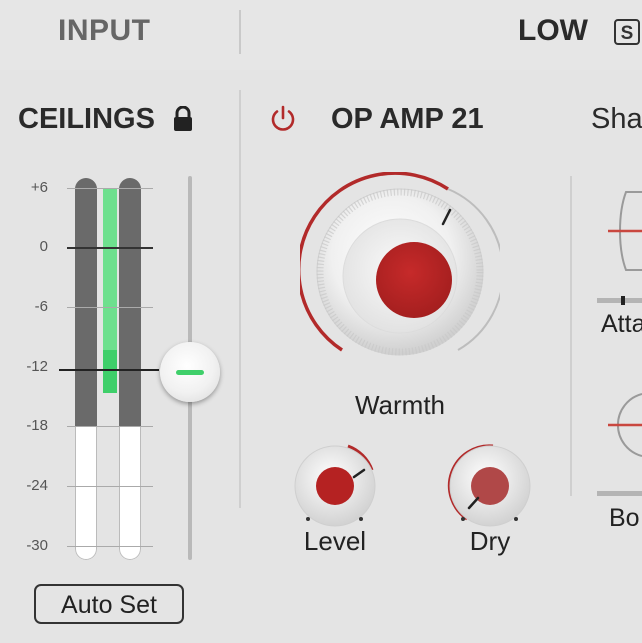 The image size is (642, 643). I want to click on shape-divider, so click(571, 336).